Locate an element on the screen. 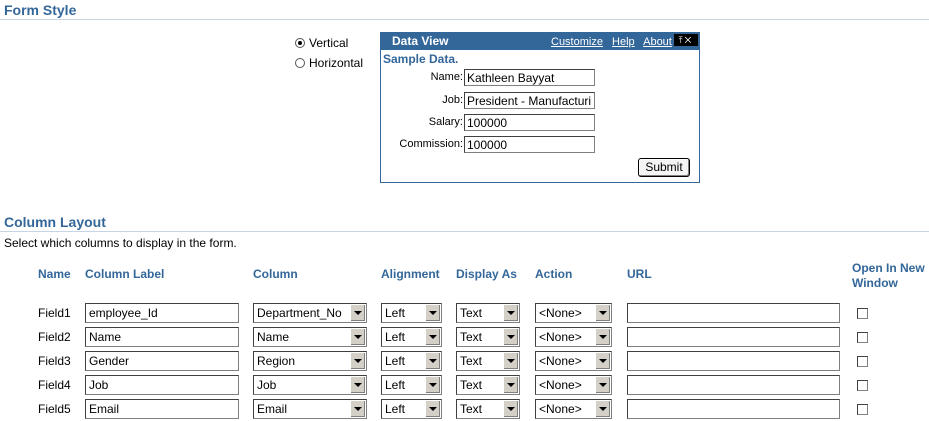  column-select: Department_No is located at coordinates (310, 313).